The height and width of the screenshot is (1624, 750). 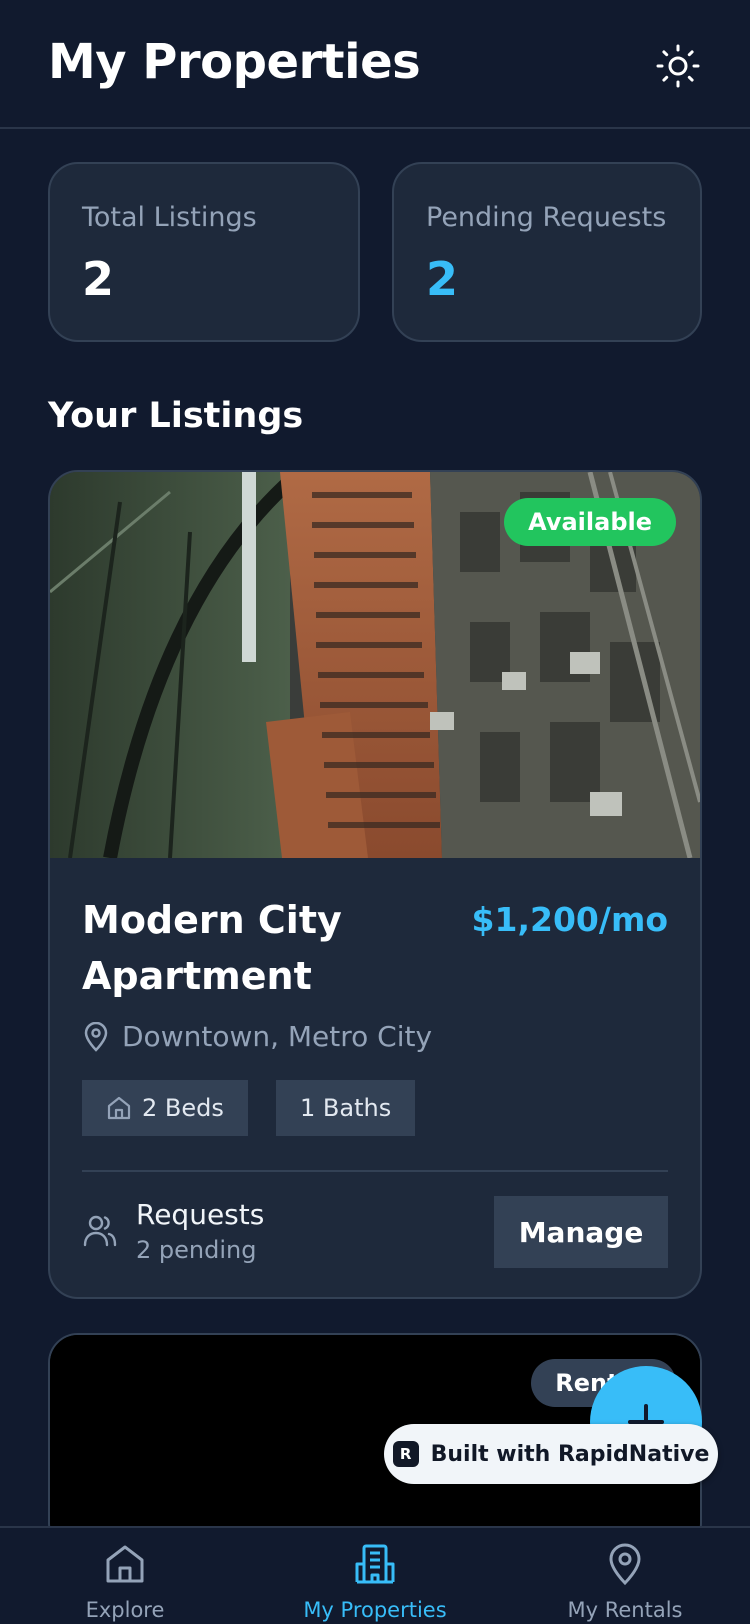 I want to click on property-price: $1,200/mo, so click(x=569, y=919).